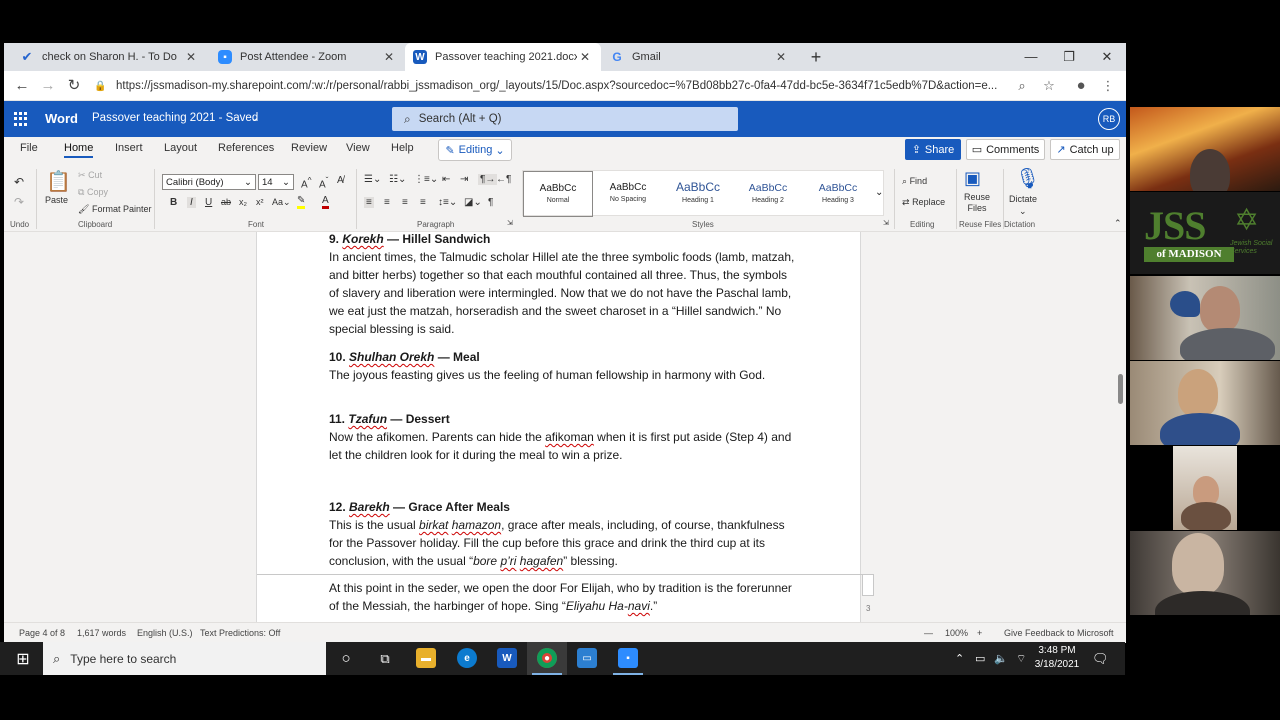  What do you see at coordinates (114, 209) in the screenshot?
I see `format-painter-button: 🖌 Format Painter` at bounding box center [114, 209].